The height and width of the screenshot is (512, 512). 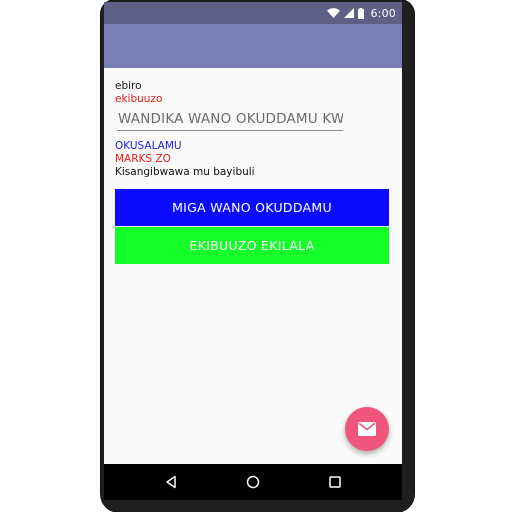 What do you see at coordinates (128, 86) in the screenshot?
I see `question-text: ebiro` at bounding box center [128, 86].